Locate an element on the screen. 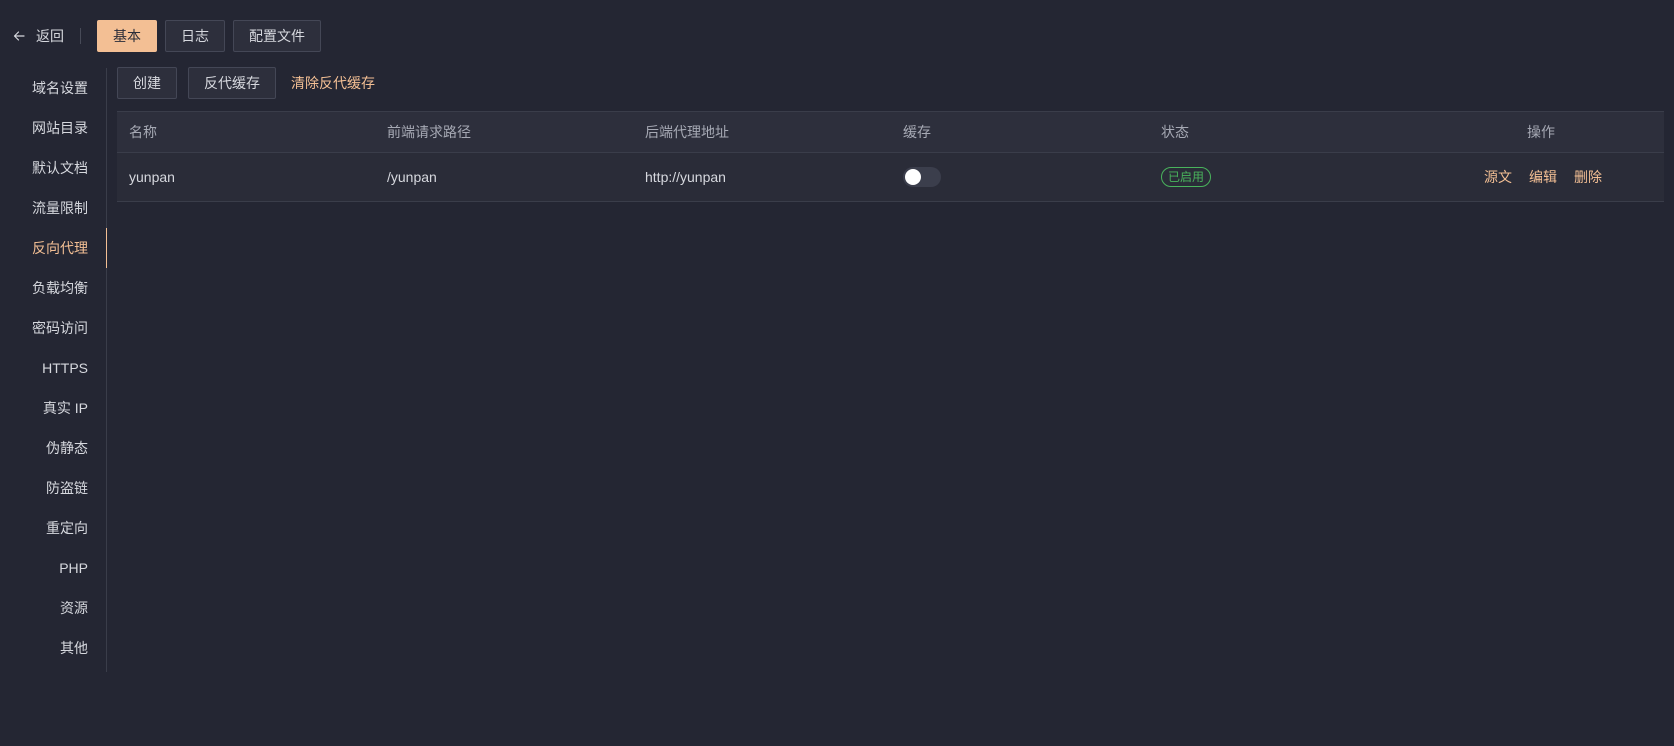 The image size is (1674, 746). cell-cache is located at coordinates (1020, 177).